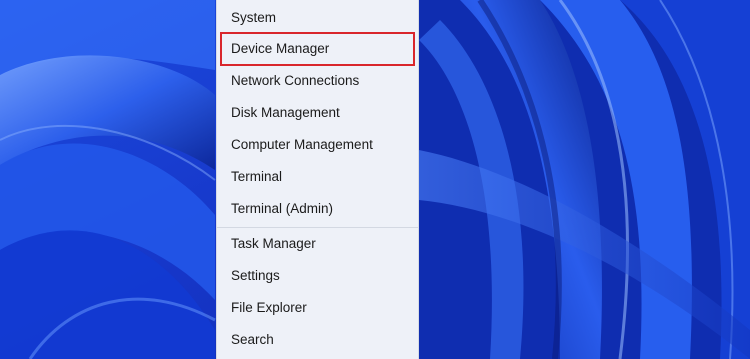 The height and width of the screenshot is (359, 750). Describe the element at coordinates (317, 81) in the screenshot. I see `menu-item-network-connections: Network Connections` at that location.